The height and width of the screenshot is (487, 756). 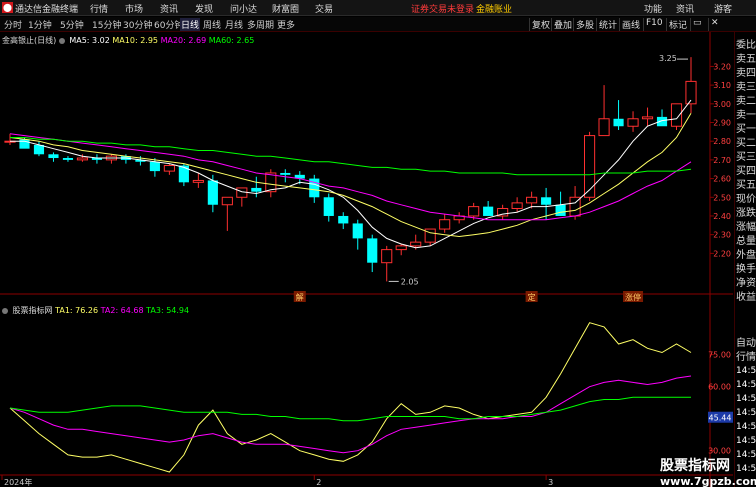 I want to click on tool-draw: 画线, so click(x=630, y=24).